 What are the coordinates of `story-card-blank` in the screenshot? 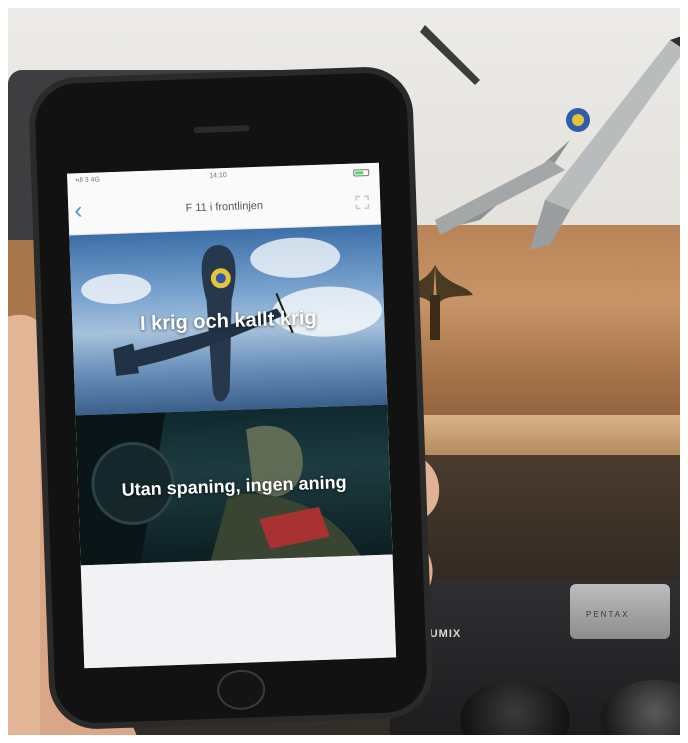 It's located at (238, 611).